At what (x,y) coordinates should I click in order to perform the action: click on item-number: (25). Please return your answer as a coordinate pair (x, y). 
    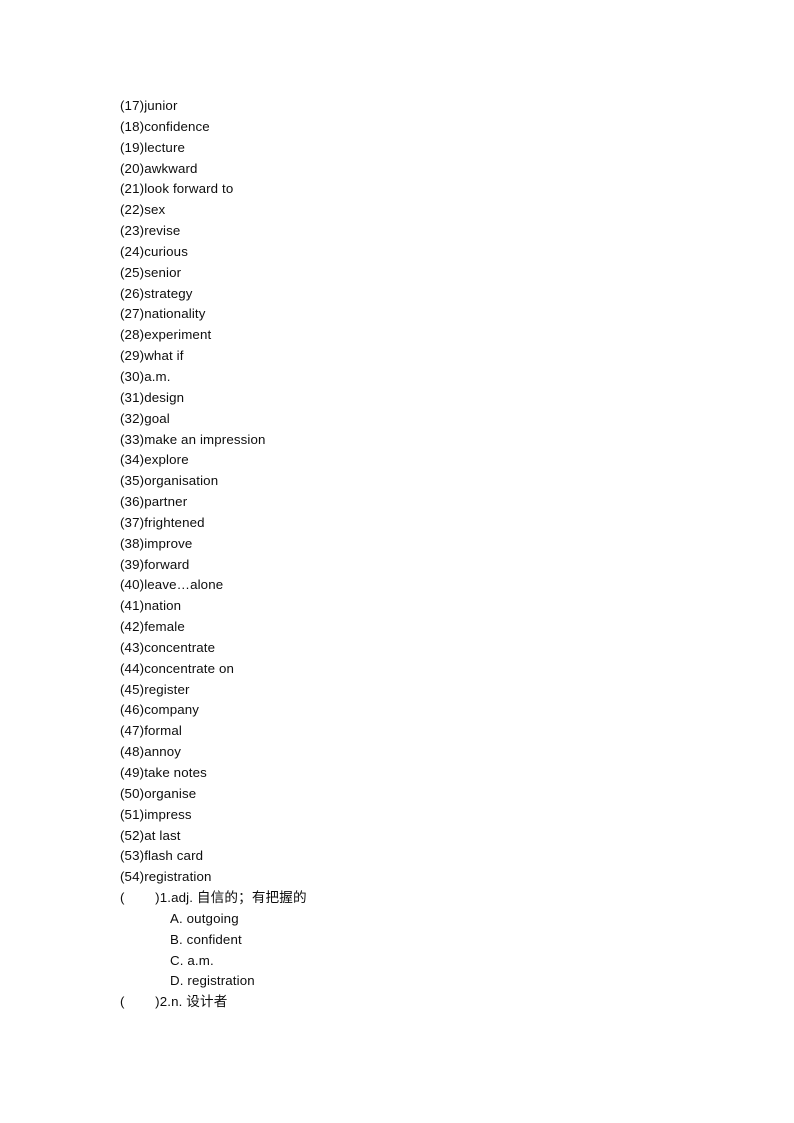
    Looking at the image, I should click on (132, 272).